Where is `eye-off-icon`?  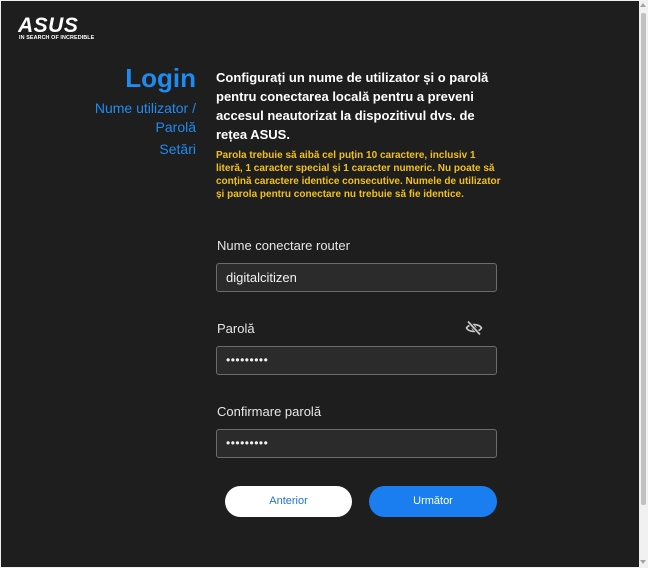
eye-off-icon is located at coordinates (474, 328).